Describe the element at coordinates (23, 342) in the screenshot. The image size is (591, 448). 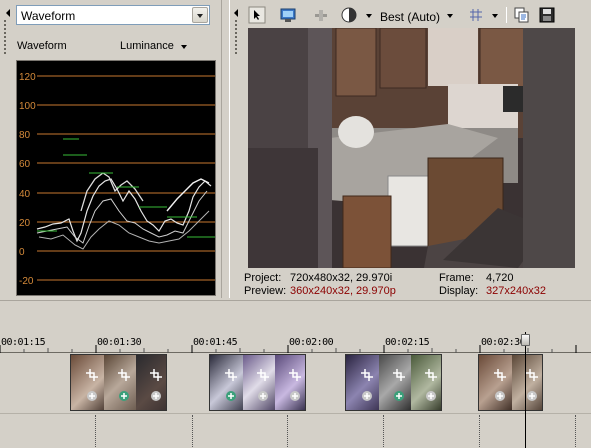
I see `ruler-tick-label: 00:01:15` at that location.